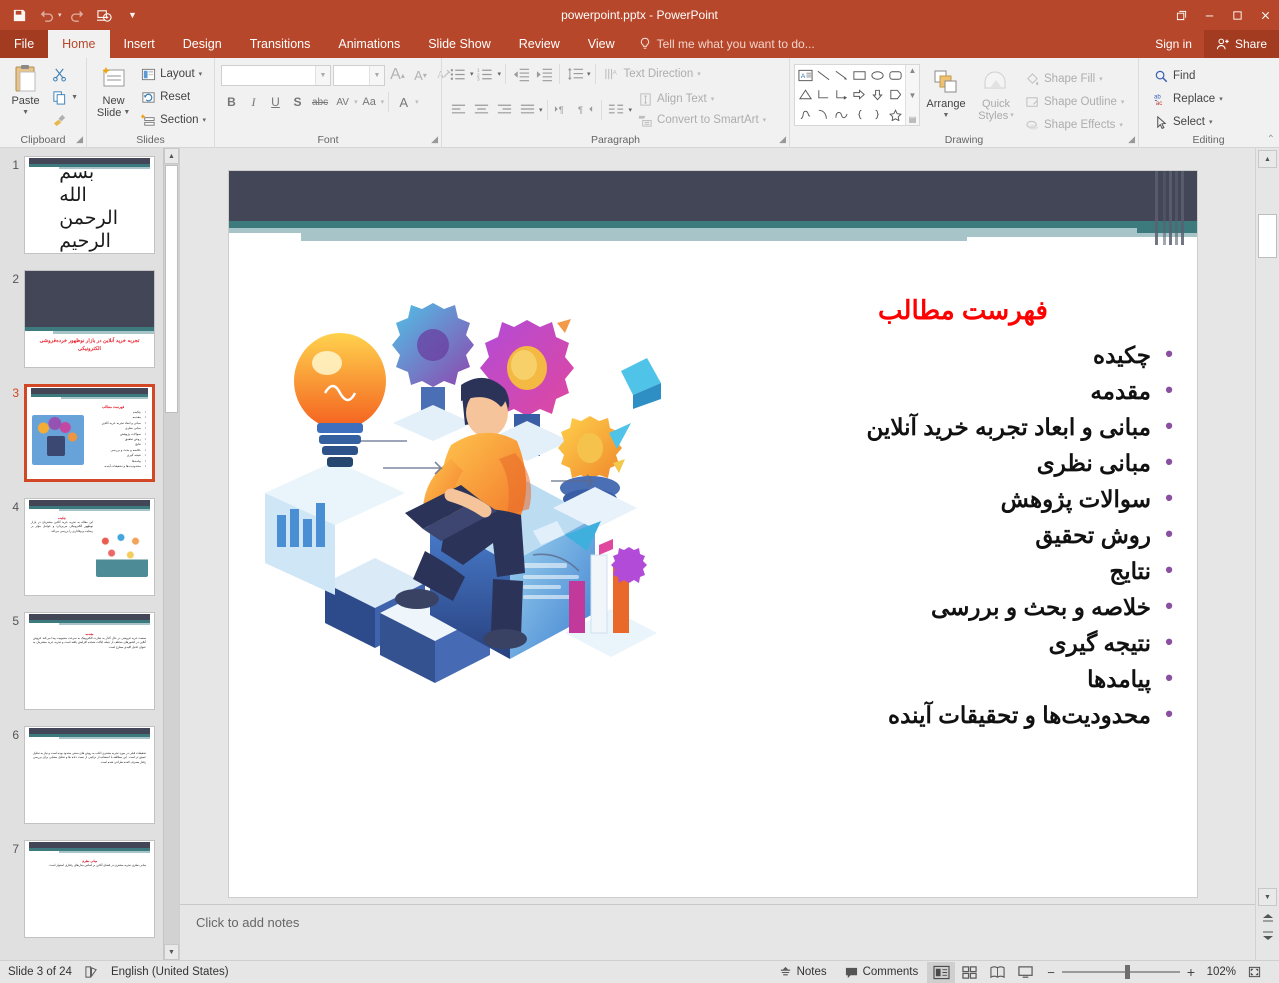 The height and width of the screenshot is (983, 1279). I want to click on quick-styles-dropdown-icon: ▾, so click(1012, 116).